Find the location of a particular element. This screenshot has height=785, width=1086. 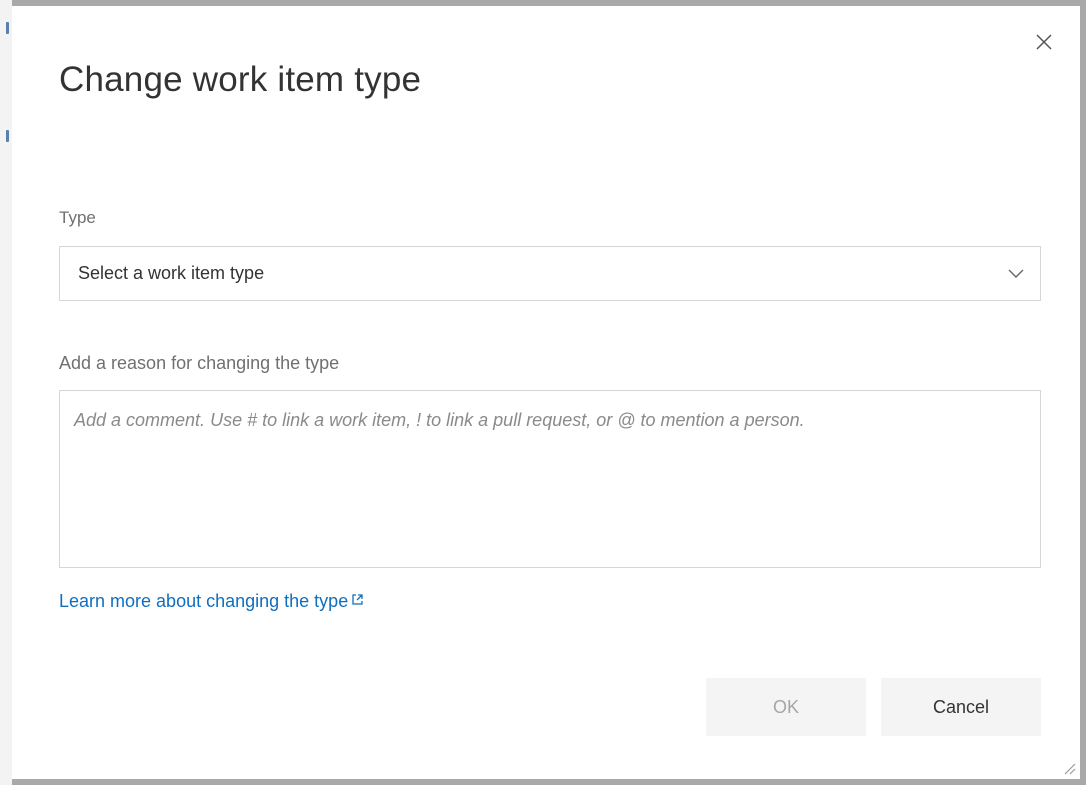

external-link-icon is located at coordinates (357, 599).